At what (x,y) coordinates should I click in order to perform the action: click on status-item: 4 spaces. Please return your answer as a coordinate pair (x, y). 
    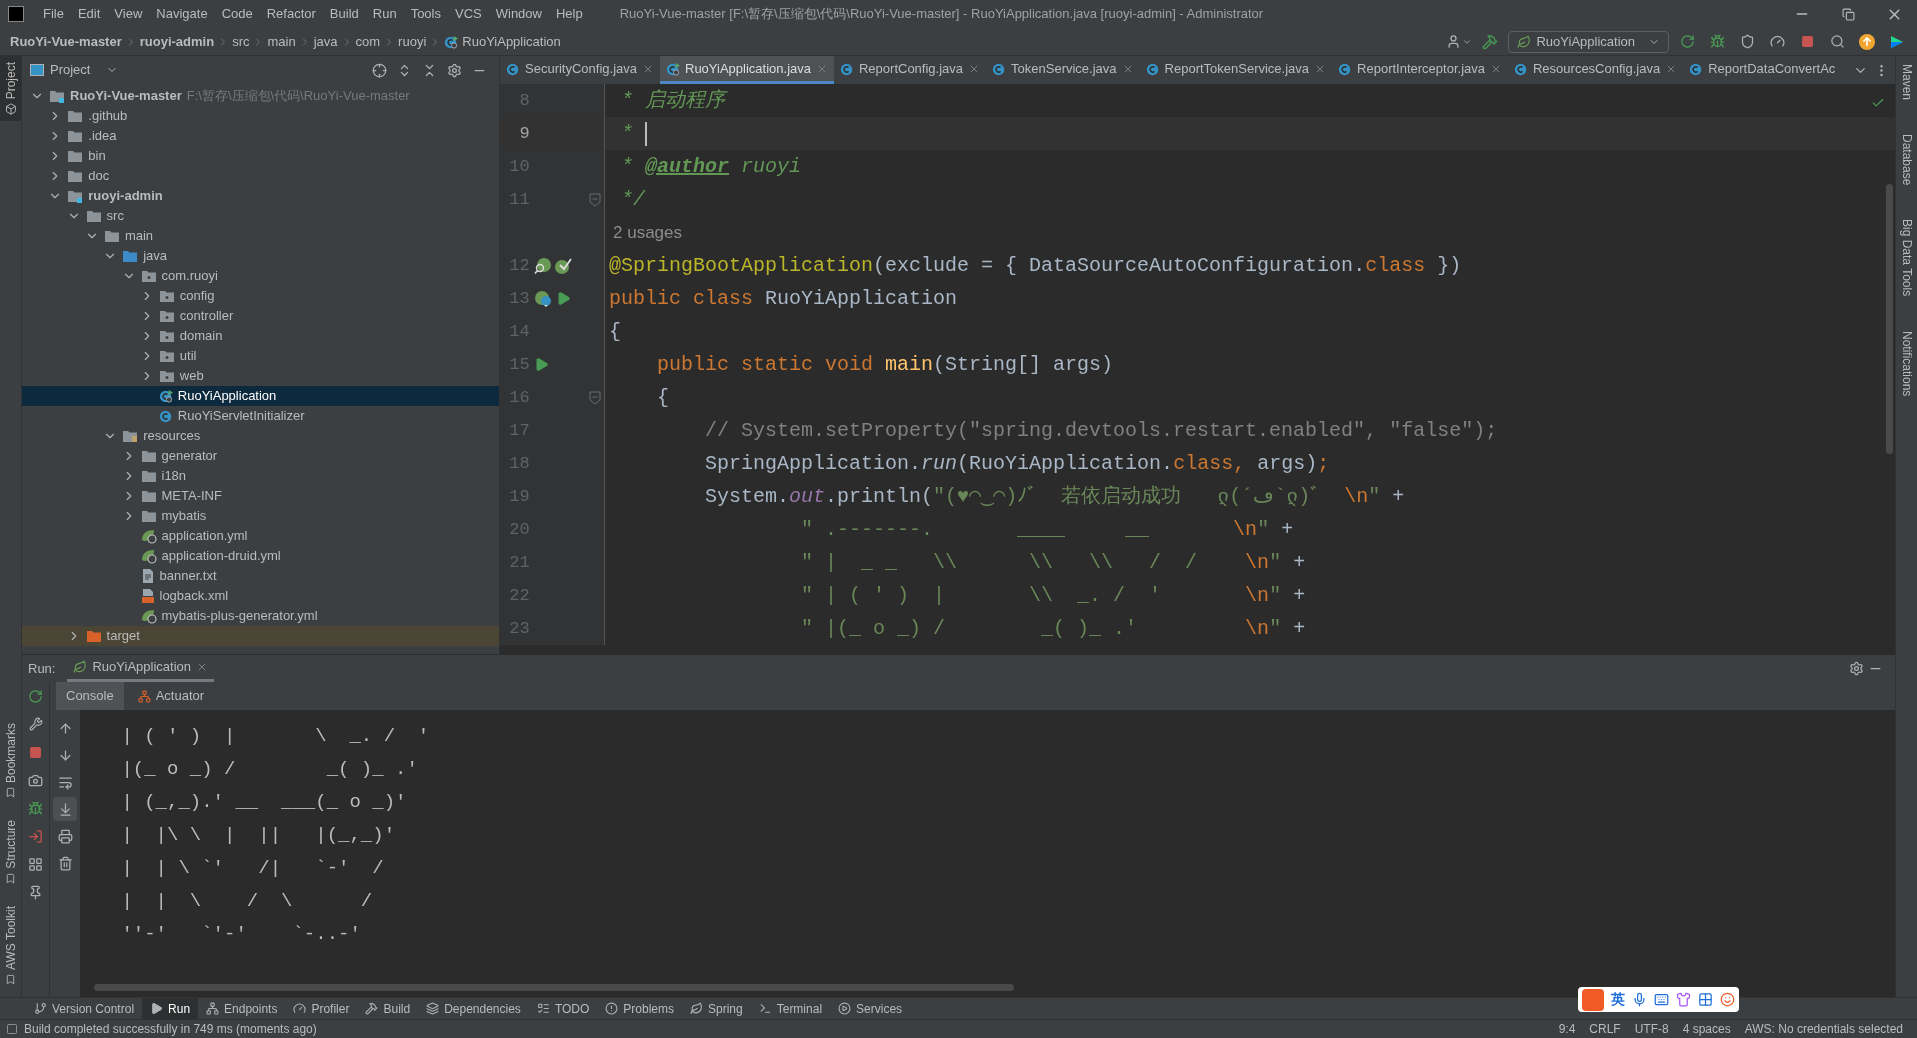
    Looking at the image, I should click on (1706, 1029).